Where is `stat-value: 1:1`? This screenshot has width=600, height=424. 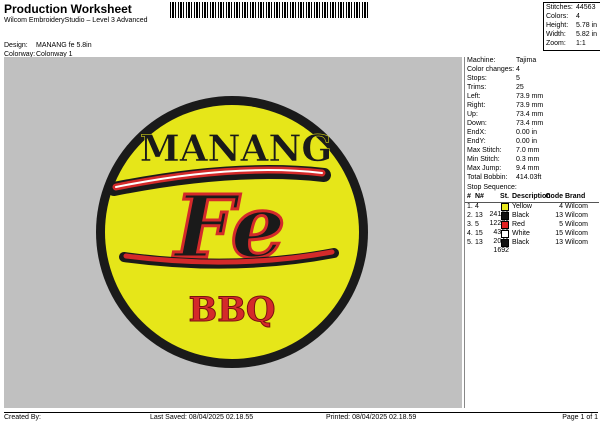
stat-value: 1:1 is located at coordinates (581, 43).